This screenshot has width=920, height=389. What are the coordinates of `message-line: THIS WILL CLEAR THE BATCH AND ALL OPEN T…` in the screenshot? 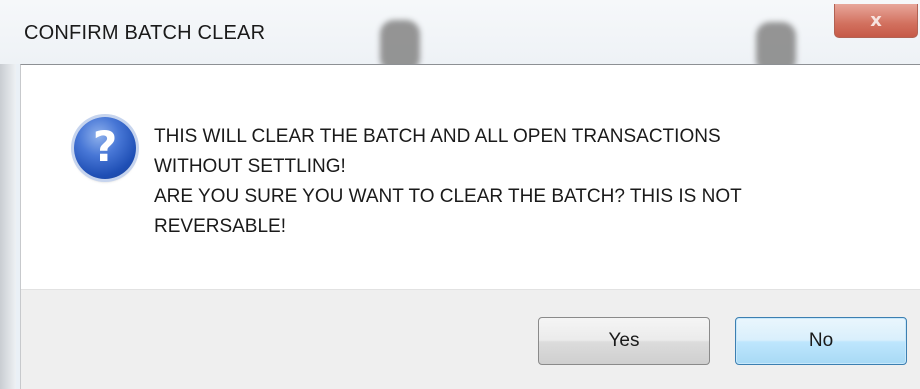 It's located at (437, 136).